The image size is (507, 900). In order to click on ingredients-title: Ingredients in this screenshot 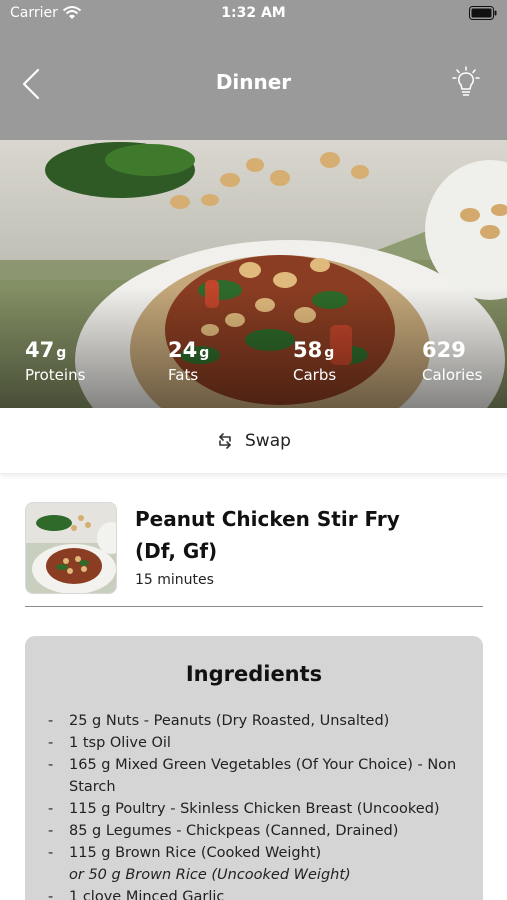, I will do `click(254, 674)`.